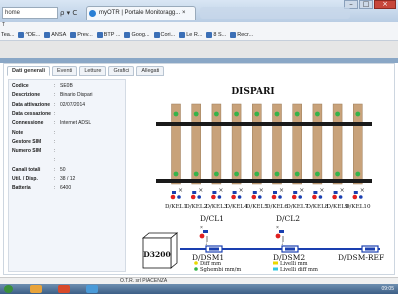 This screenshot has width=398, height=294. What do you see at coordinates (141, 13) in the screenshot?
I see `browser-tab-active: myOTR | Portale Monitoragg... ×` at bounding box center [141, 13].